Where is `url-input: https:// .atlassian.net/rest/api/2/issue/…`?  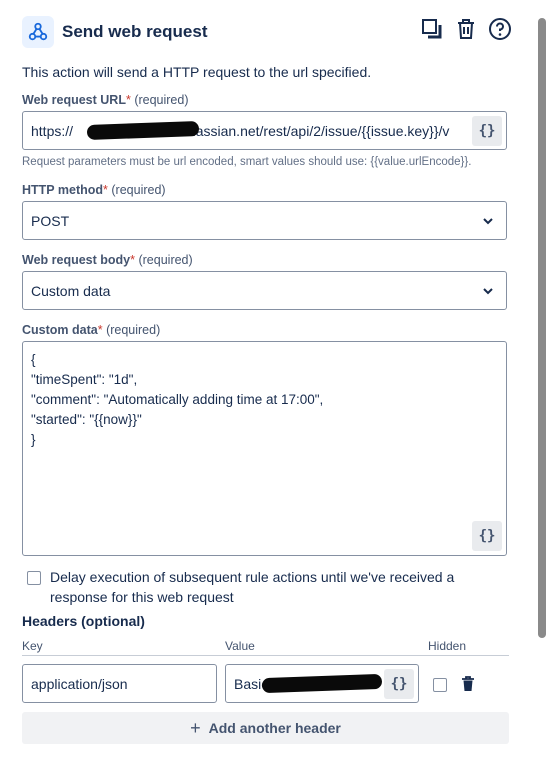
url-input: https:// .atlassian.net/rest/api/2/issue/… is located at coordinates (264, 130).